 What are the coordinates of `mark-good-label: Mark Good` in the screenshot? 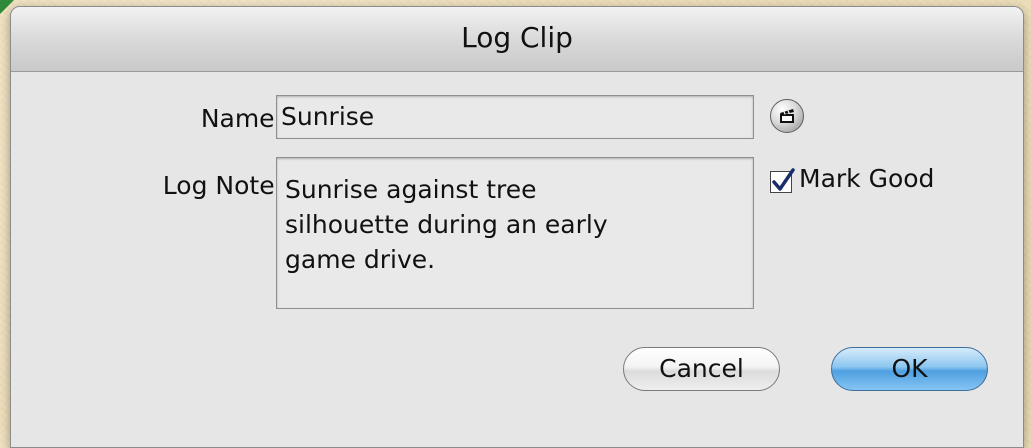 It's located at (866, 178).